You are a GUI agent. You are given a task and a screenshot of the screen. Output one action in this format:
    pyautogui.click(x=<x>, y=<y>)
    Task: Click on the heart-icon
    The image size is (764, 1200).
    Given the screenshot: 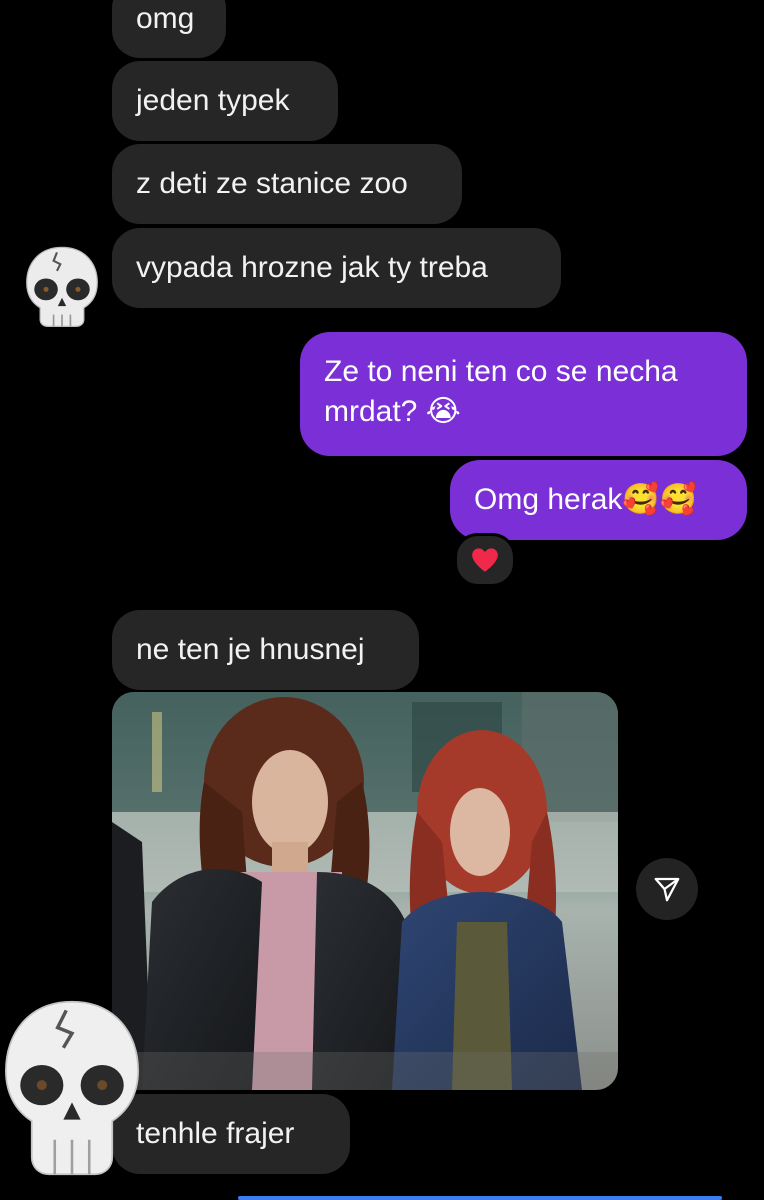 What is the action you would take?
    pyautogui.click(x=485, y=560)
    